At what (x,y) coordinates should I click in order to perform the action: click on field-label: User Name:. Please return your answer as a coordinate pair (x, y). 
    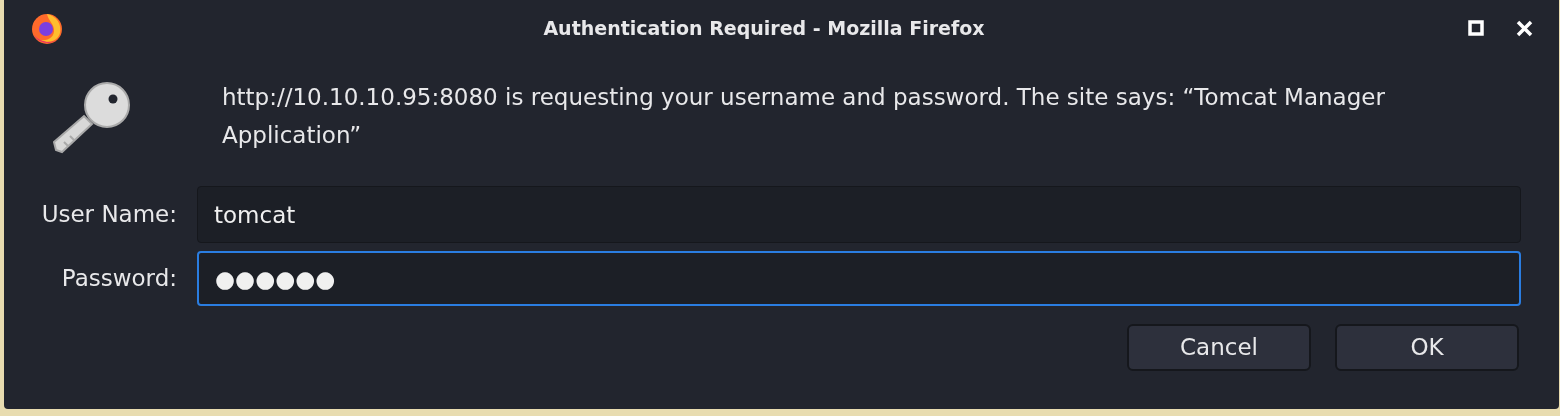
    Looking at the image, I should click on (109, 215).